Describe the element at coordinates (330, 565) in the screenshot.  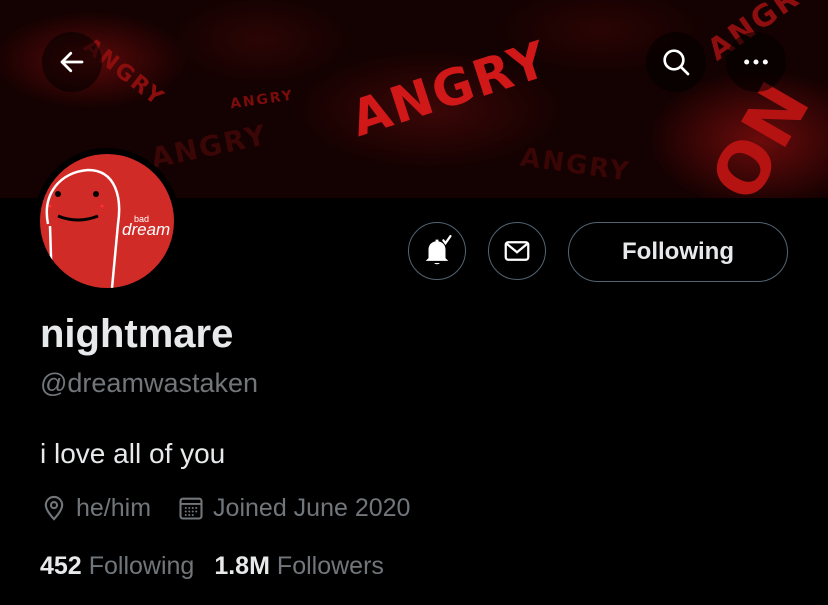
I see `followers-label: Followers` at that location.